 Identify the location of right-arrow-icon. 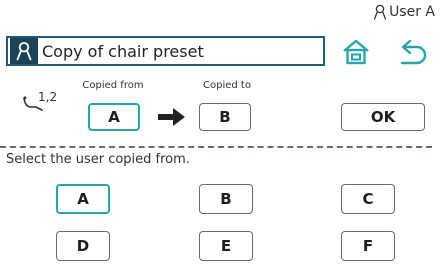
(172, 119).